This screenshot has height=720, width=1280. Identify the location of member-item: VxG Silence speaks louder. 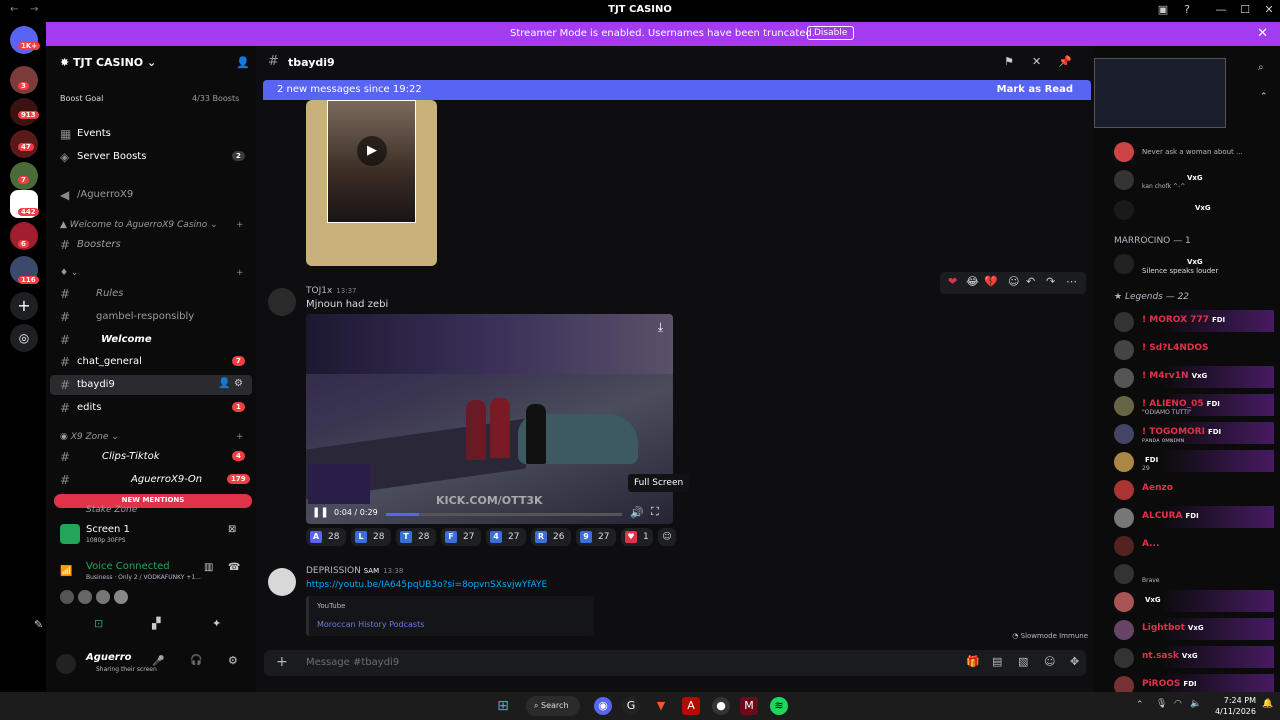
(1194, 263).